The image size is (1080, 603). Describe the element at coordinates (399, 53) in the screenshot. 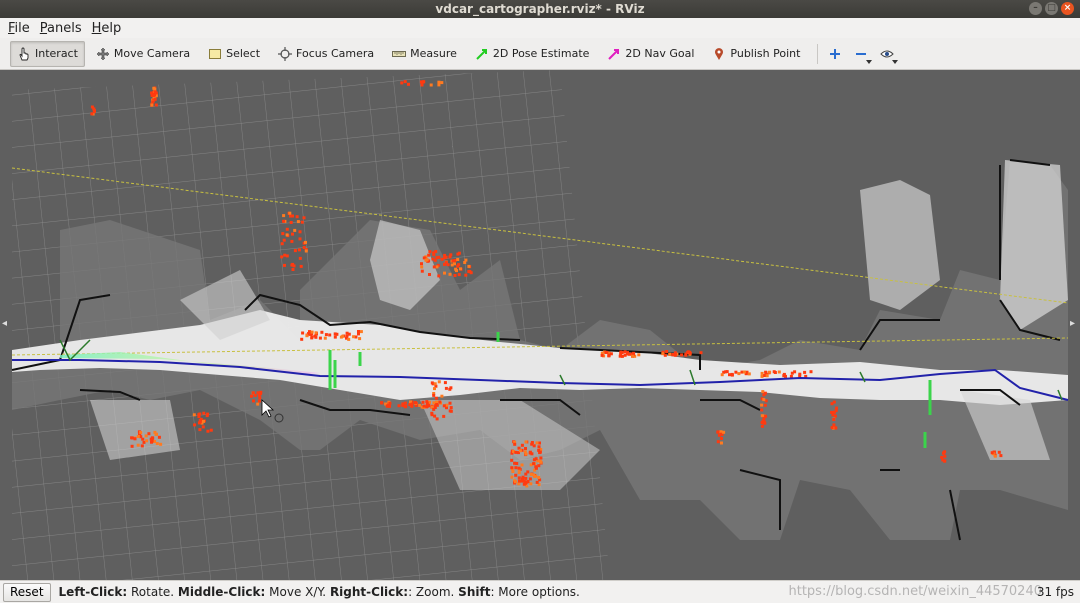

I see `ruler-icon` at that location.